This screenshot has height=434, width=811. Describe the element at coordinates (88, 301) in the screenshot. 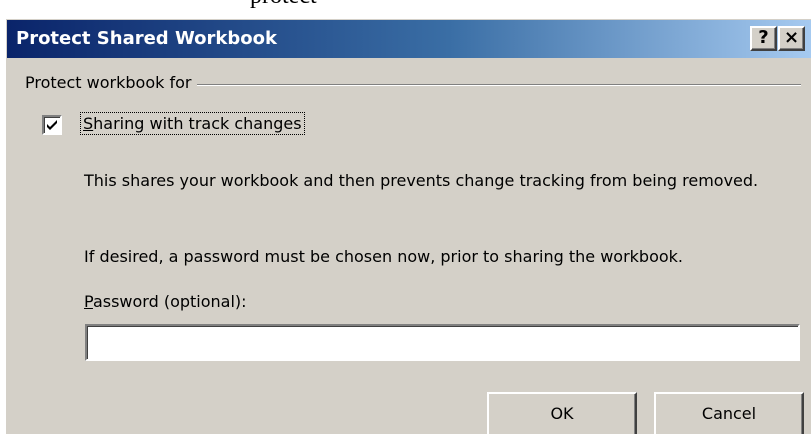

I see `label-accelerator: P` at that location.